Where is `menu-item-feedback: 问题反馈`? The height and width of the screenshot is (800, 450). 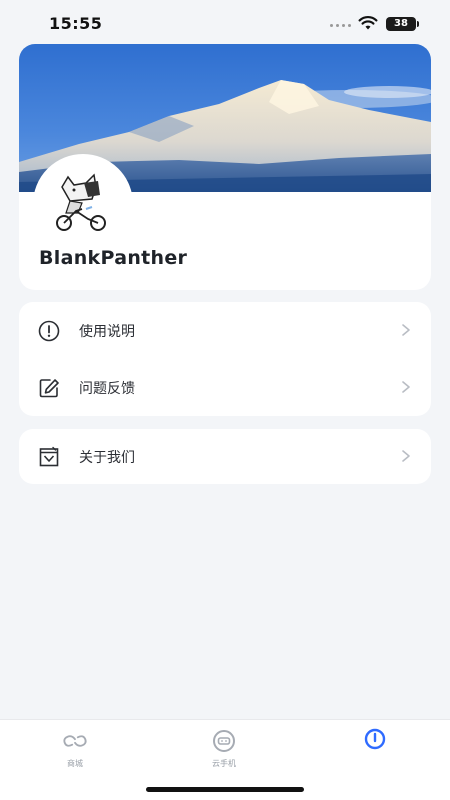 menu-item-feedback: 问题反馈 is located at coordinates (225, 387).